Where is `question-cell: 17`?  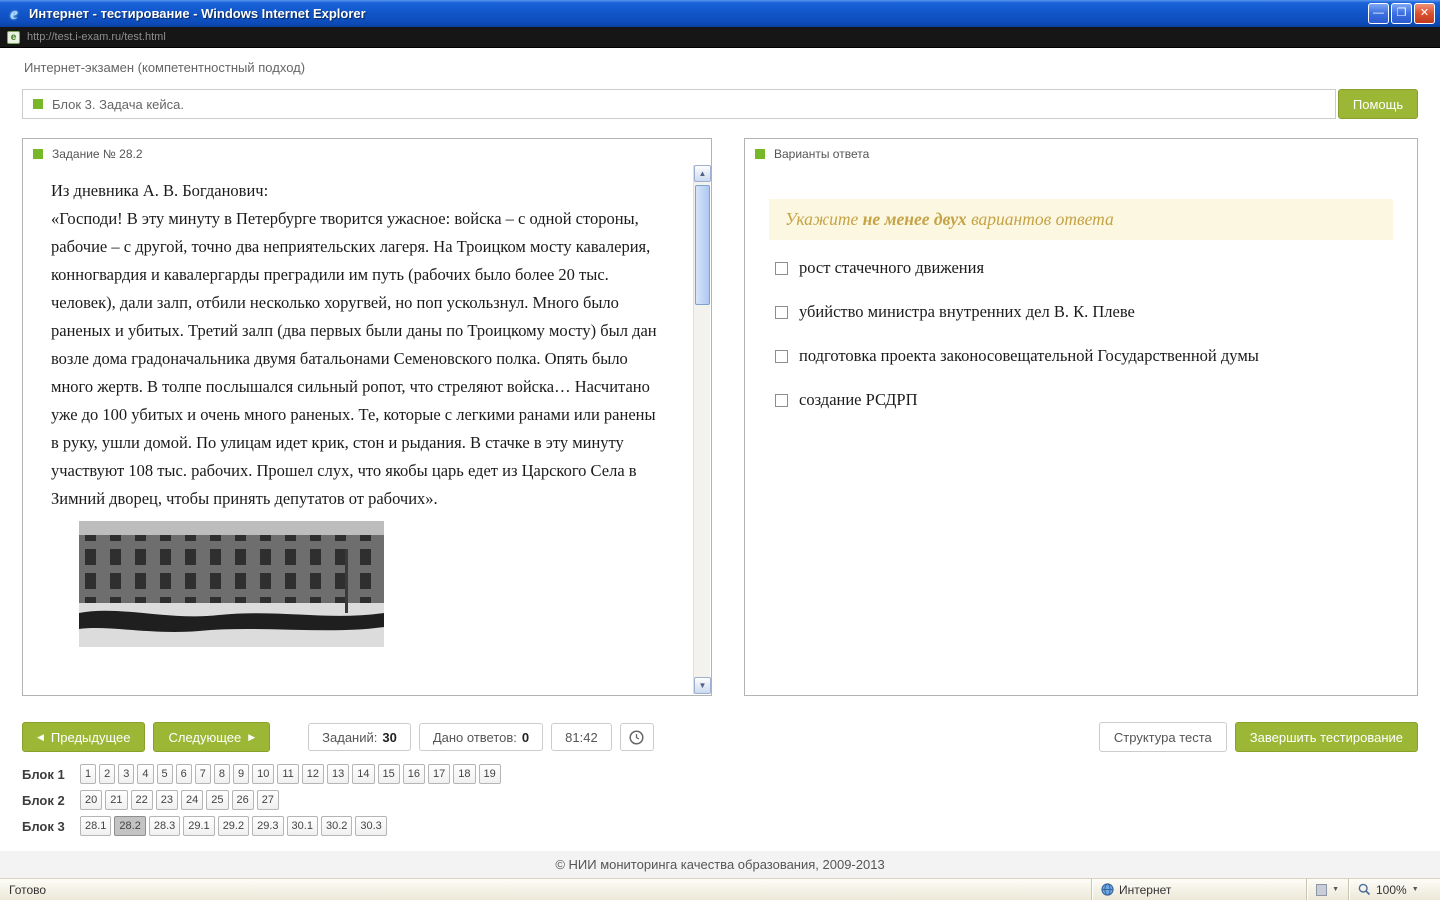
question-cell: 17 is located at coordinates (439, 774).